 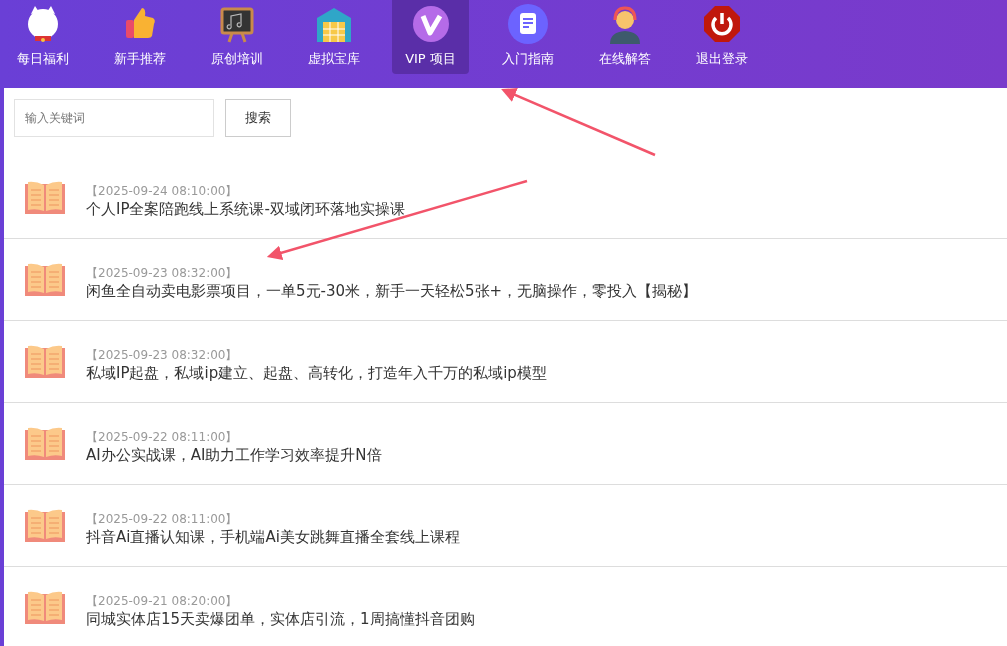 I want to click on article-title: 同城实体店15天卖爆团单，实体店引流，1周搞懂抖音团购, so click(x=280, y=619).